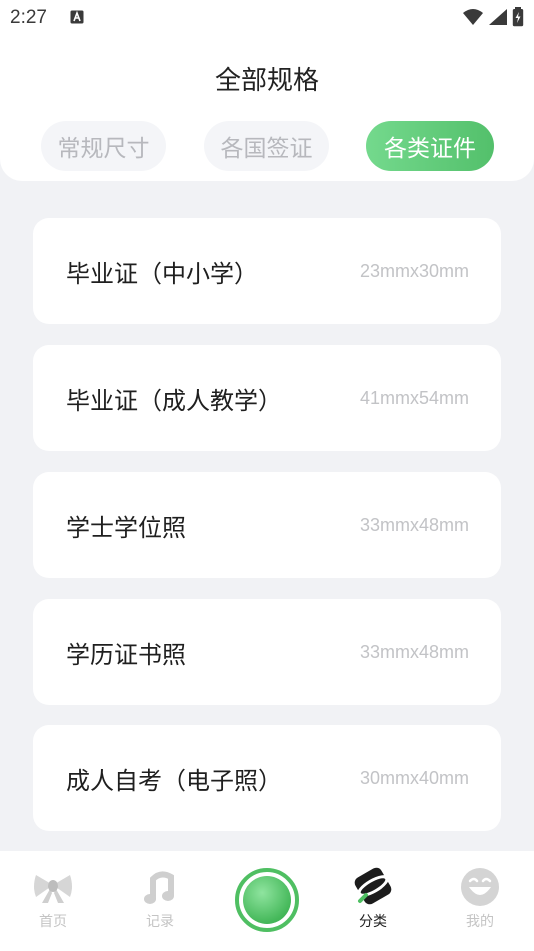 The height and width of the screenshot is (951, 534). Describe the element at coordinates (174, 400) in the screenshot. I see `spec-name: 毕业证（成人教学）` at that location.